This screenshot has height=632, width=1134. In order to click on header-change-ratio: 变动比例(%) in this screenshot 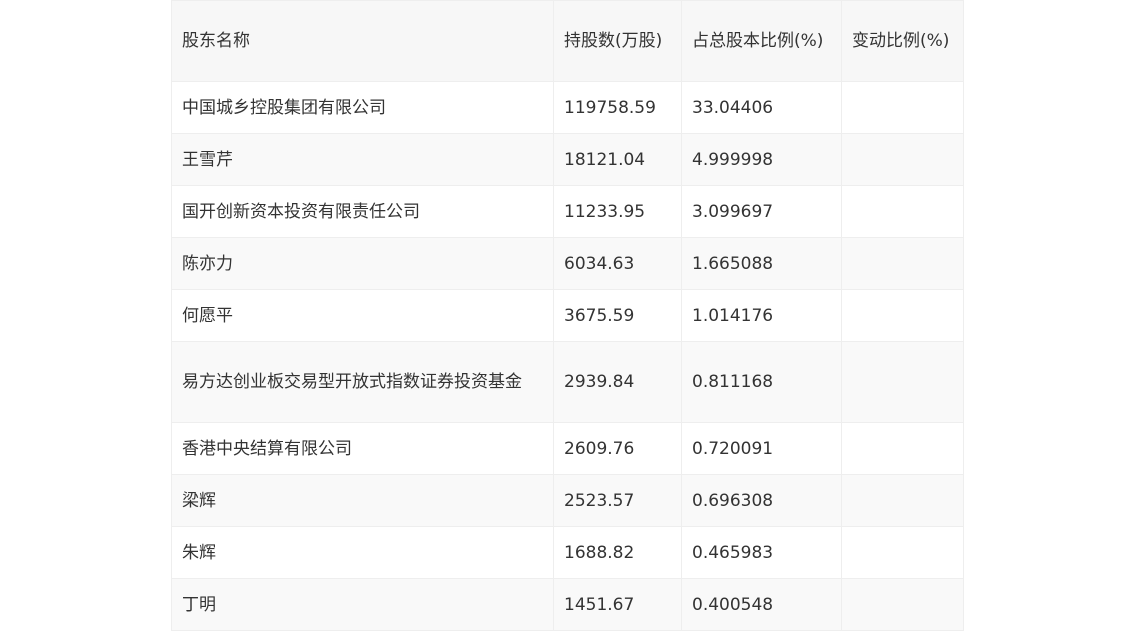, I will do `click(902, 41)`.